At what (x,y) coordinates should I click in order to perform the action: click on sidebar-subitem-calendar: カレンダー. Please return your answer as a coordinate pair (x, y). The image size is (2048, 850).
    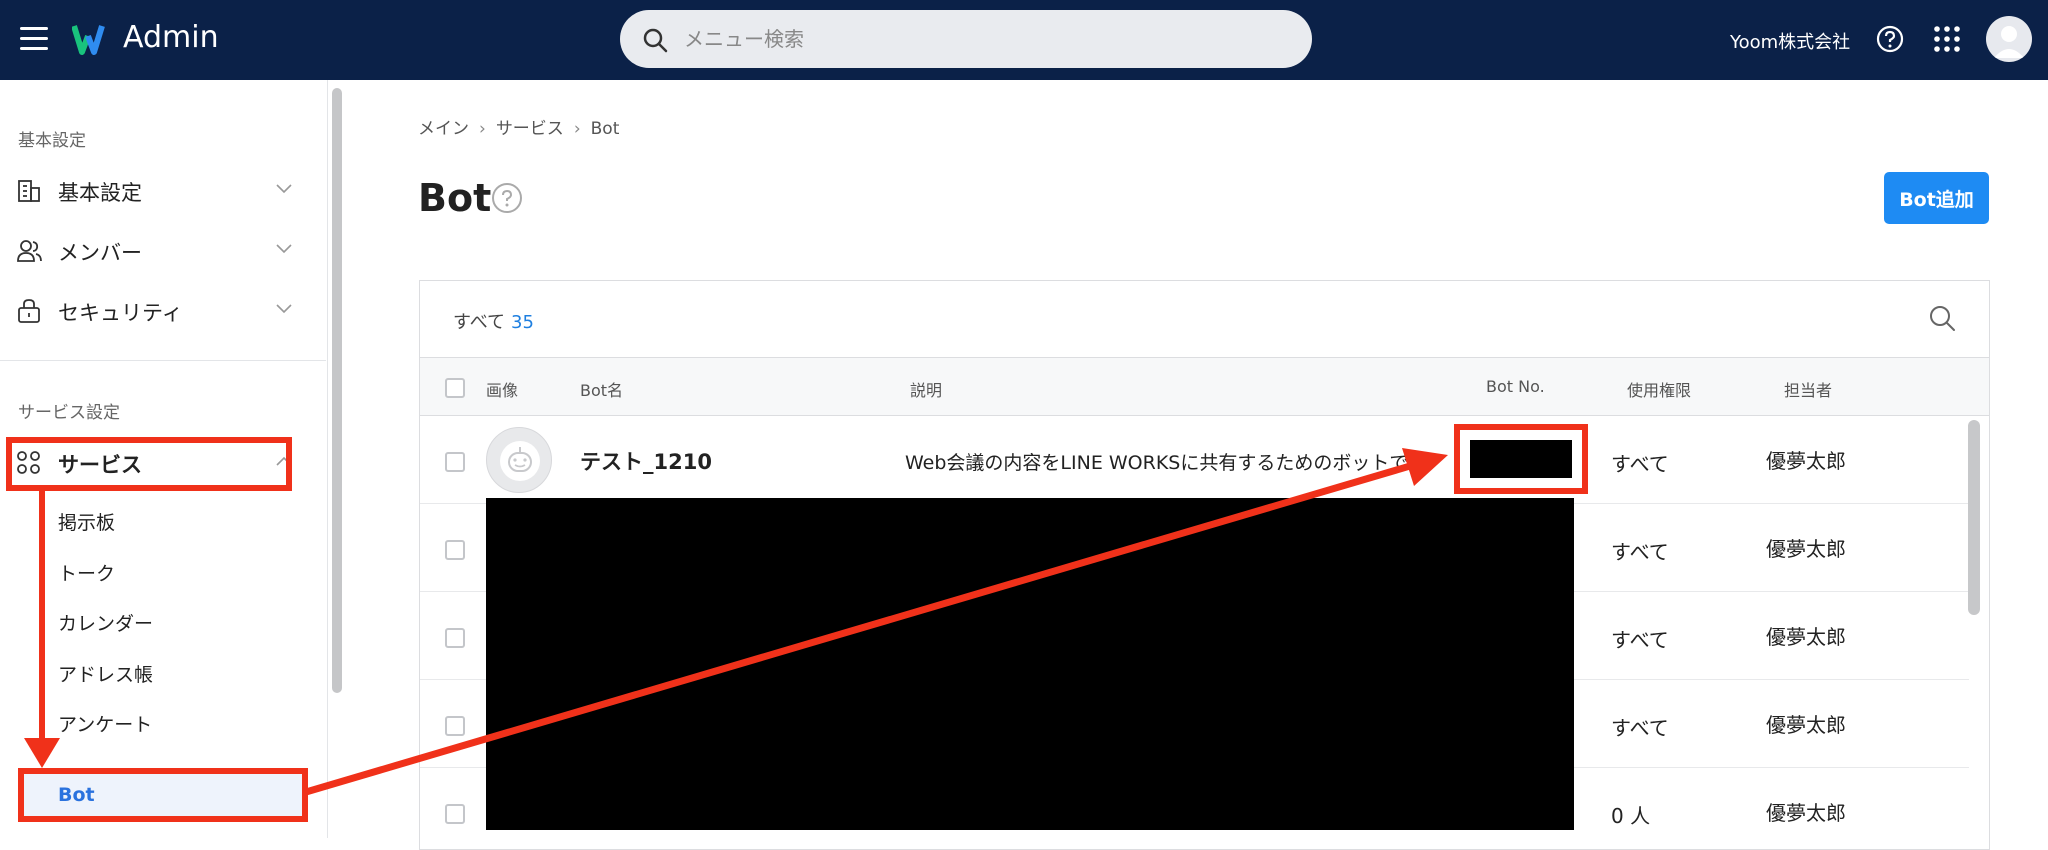
    Looking at the image, I should click on (105, 622).